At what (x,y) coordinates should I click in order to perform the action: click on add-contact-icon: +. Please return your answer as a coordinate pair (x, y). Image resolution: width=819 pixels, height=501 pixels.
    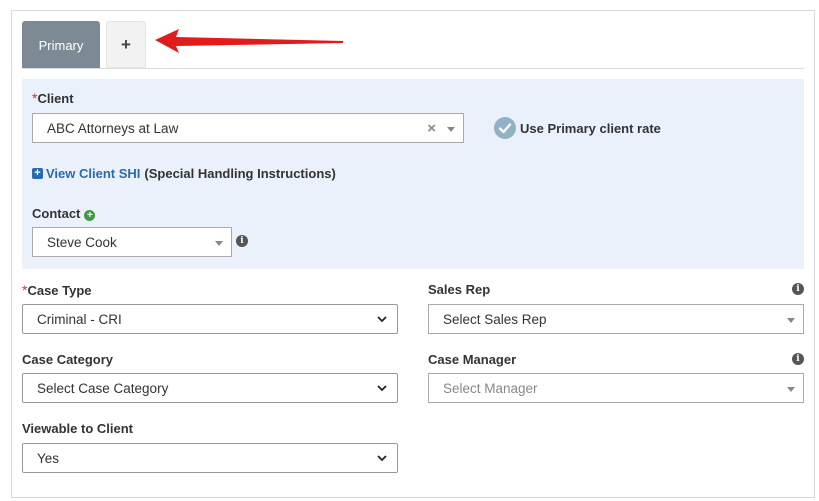
    Looking at the image, I should click on (90, 215).